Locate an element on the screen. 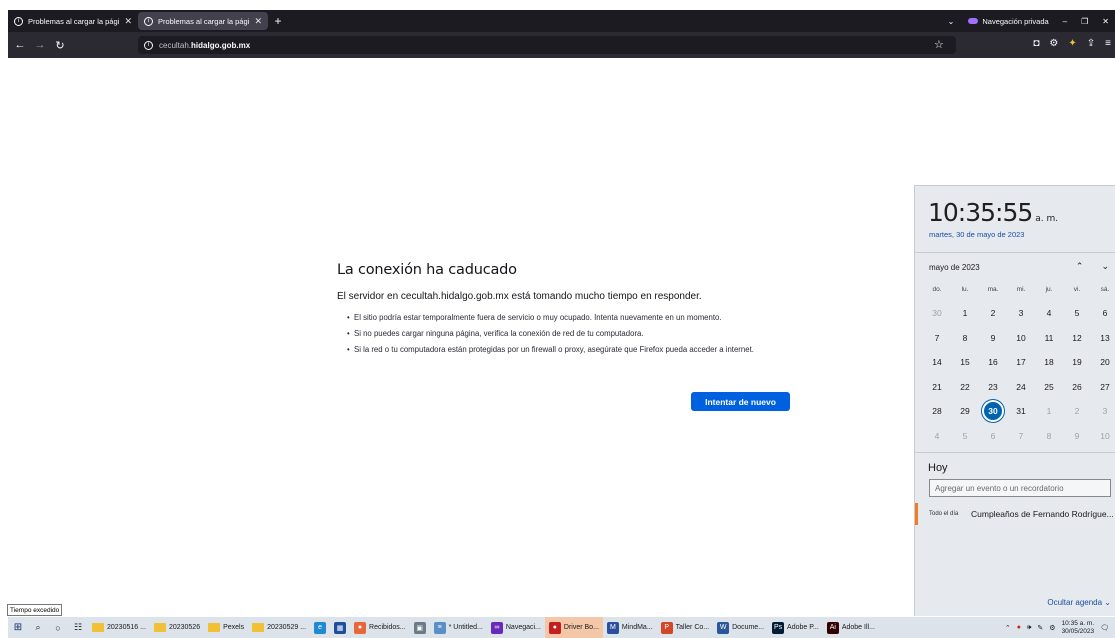  taskbar-clock: 10:35 a. m. 30/05/2023 is located at coordinates (1078, 628).